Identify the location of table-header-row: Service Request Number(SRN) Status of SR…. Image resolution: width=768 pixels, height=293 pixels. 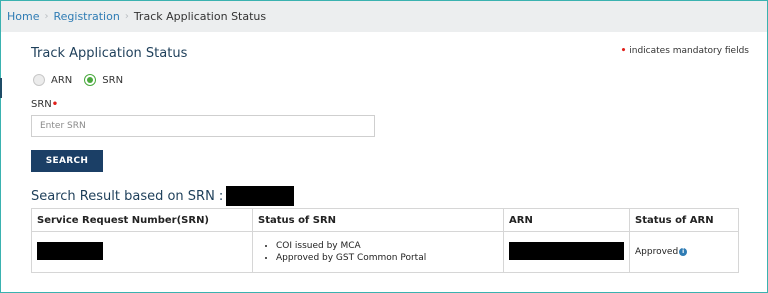
(385, 220).